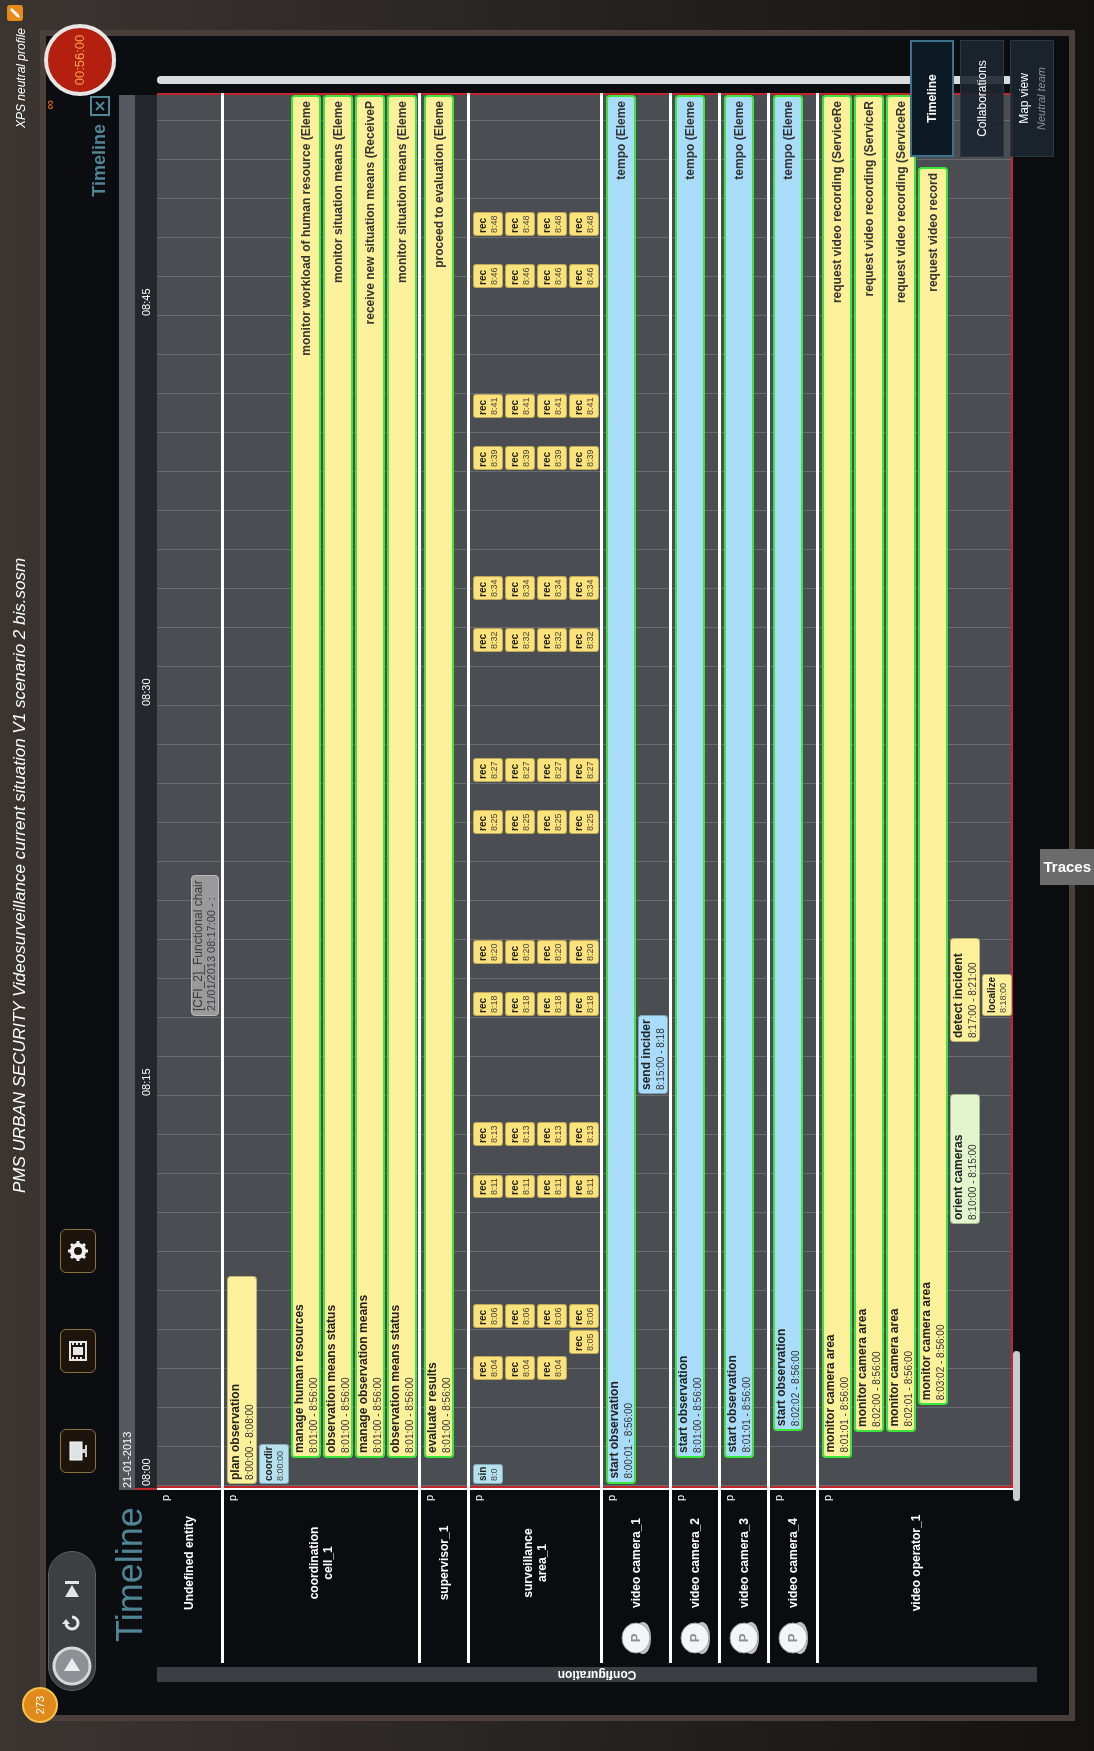 This screenshot has height=1751, width=1094. I want to click on monitor-button, so click(78, 1451).